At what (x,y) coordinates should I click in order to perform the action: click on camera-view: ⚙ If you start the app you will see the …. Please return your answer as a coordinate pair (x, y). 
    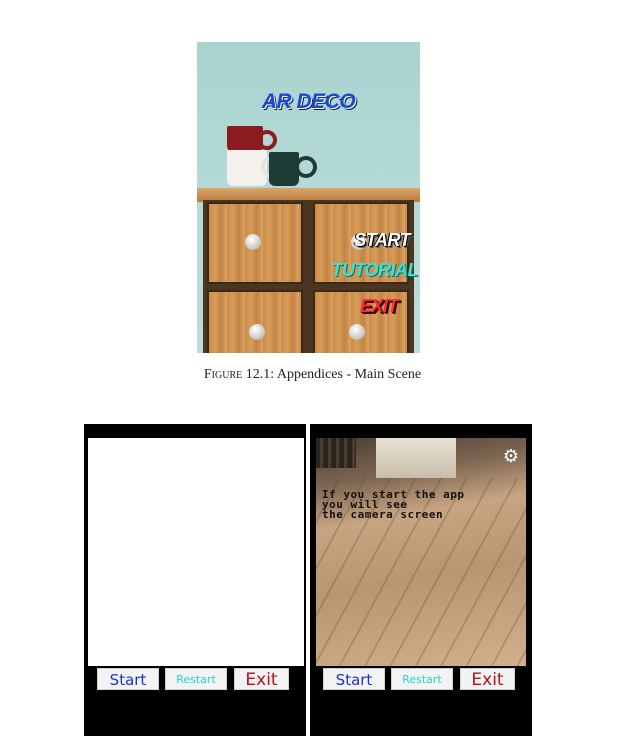
    Looking at the image, I should click on (421, 552).